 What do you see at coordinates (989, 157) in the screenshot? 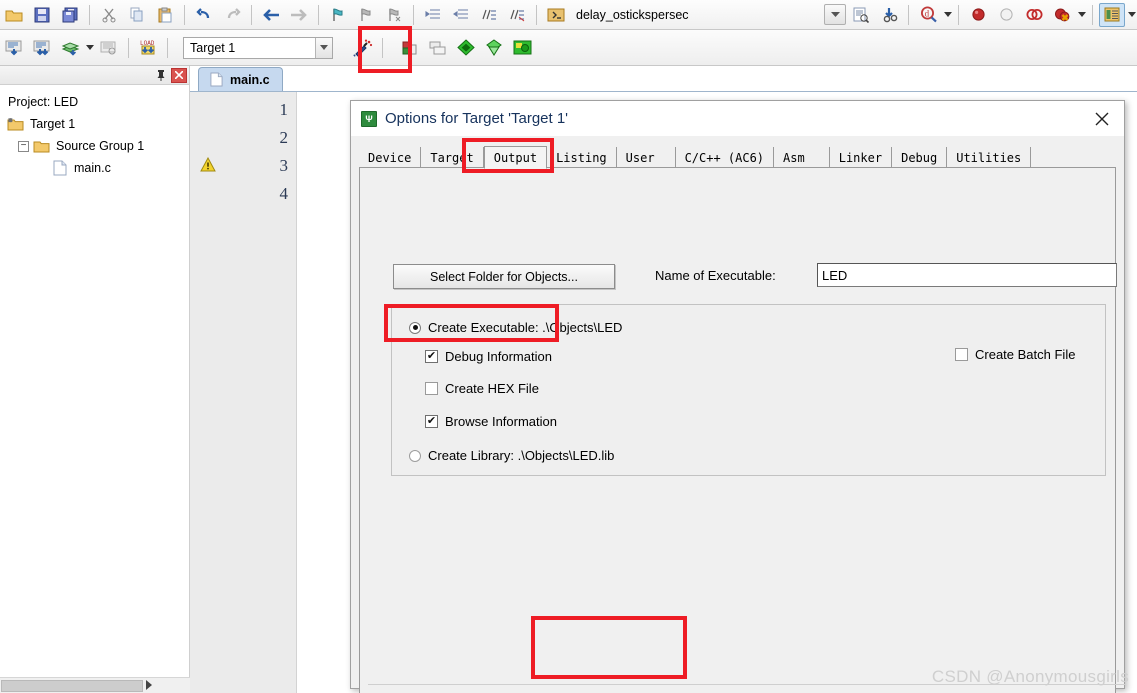
I see `tab-utilities: Utilities` at bounding box center [989, 157].